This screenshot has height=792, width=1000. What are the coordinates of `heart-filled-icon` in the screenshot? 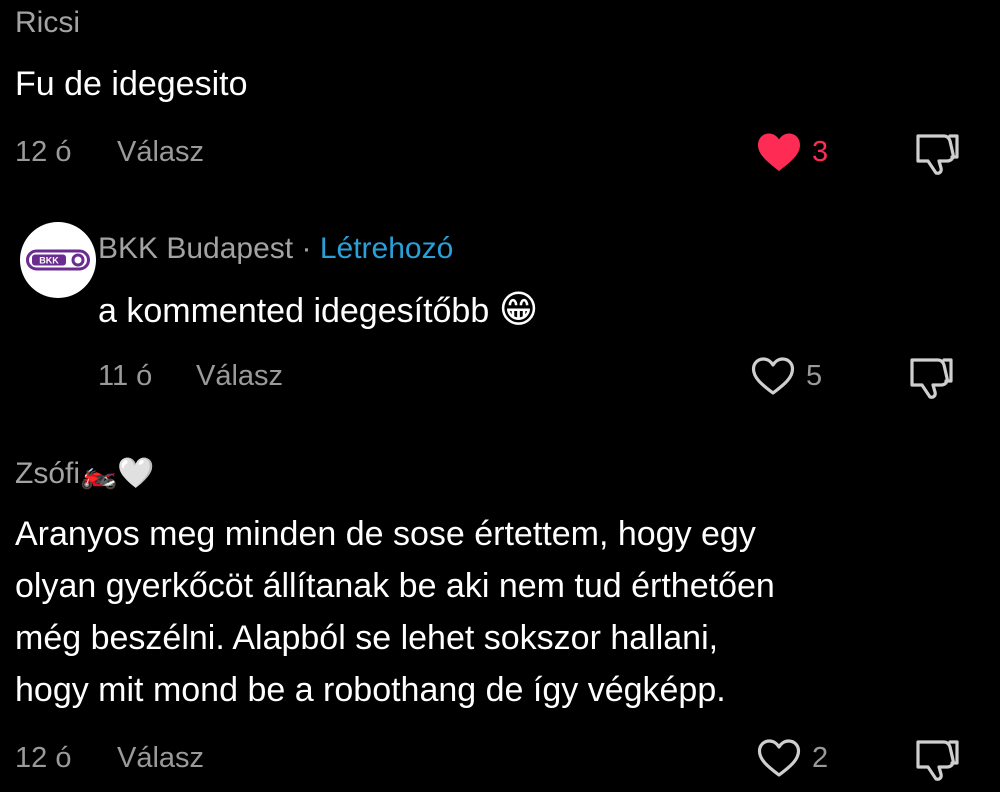 It's located at (779, 152).